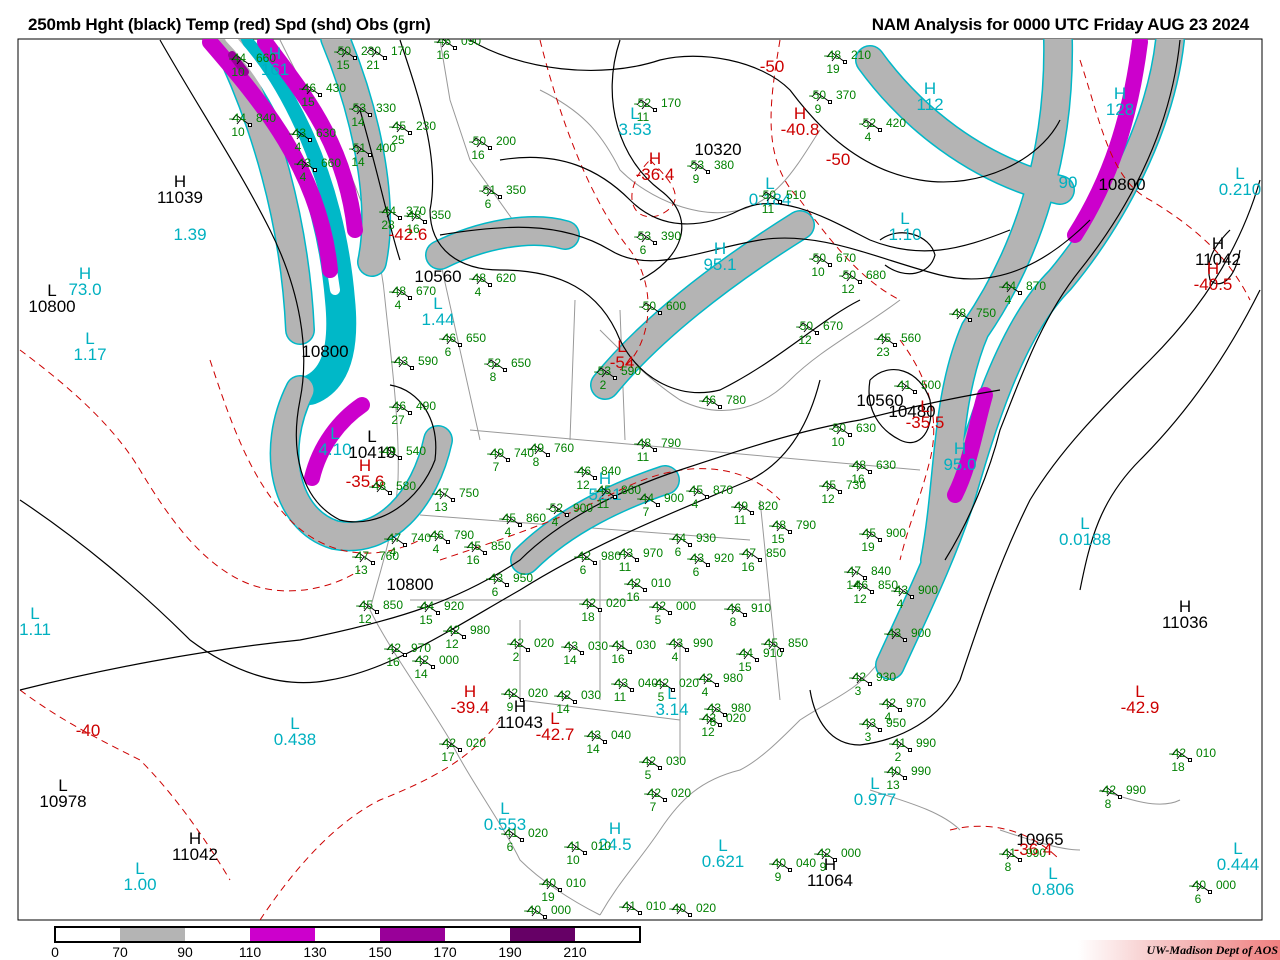 The width and height of the screenshot is (1280, 960). Describe the element at coordinates (266, 58) in the screenshot. I see `obs-height: 660` at that location.